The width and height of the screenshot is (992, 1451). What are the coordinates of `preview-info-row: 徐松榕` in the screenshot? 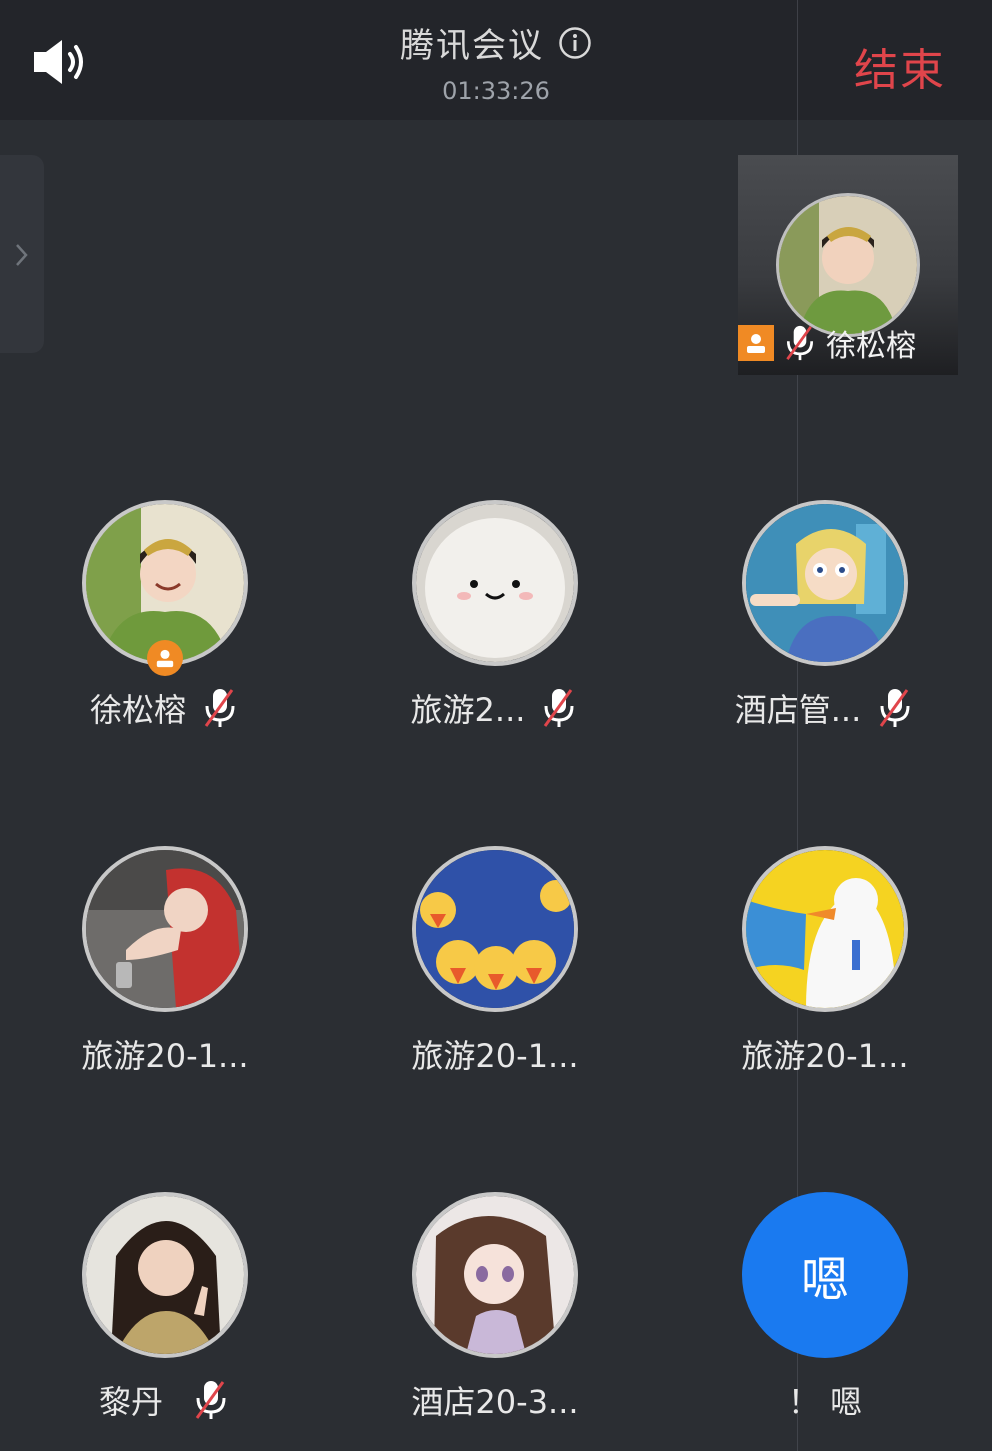 It's located at (848, 344).